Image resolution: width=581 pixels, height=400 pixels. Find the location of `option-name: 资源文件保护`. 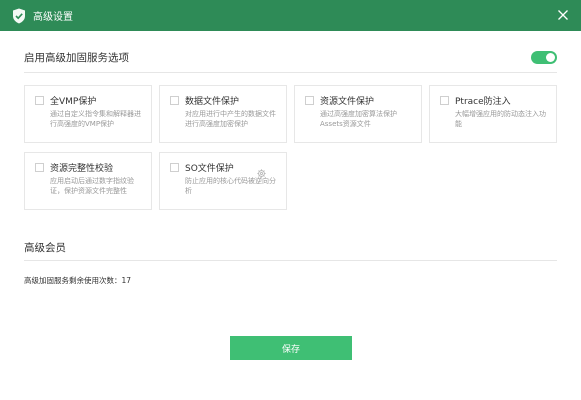

option-name: 资源文件保护 is located at coordinates (347, 102).